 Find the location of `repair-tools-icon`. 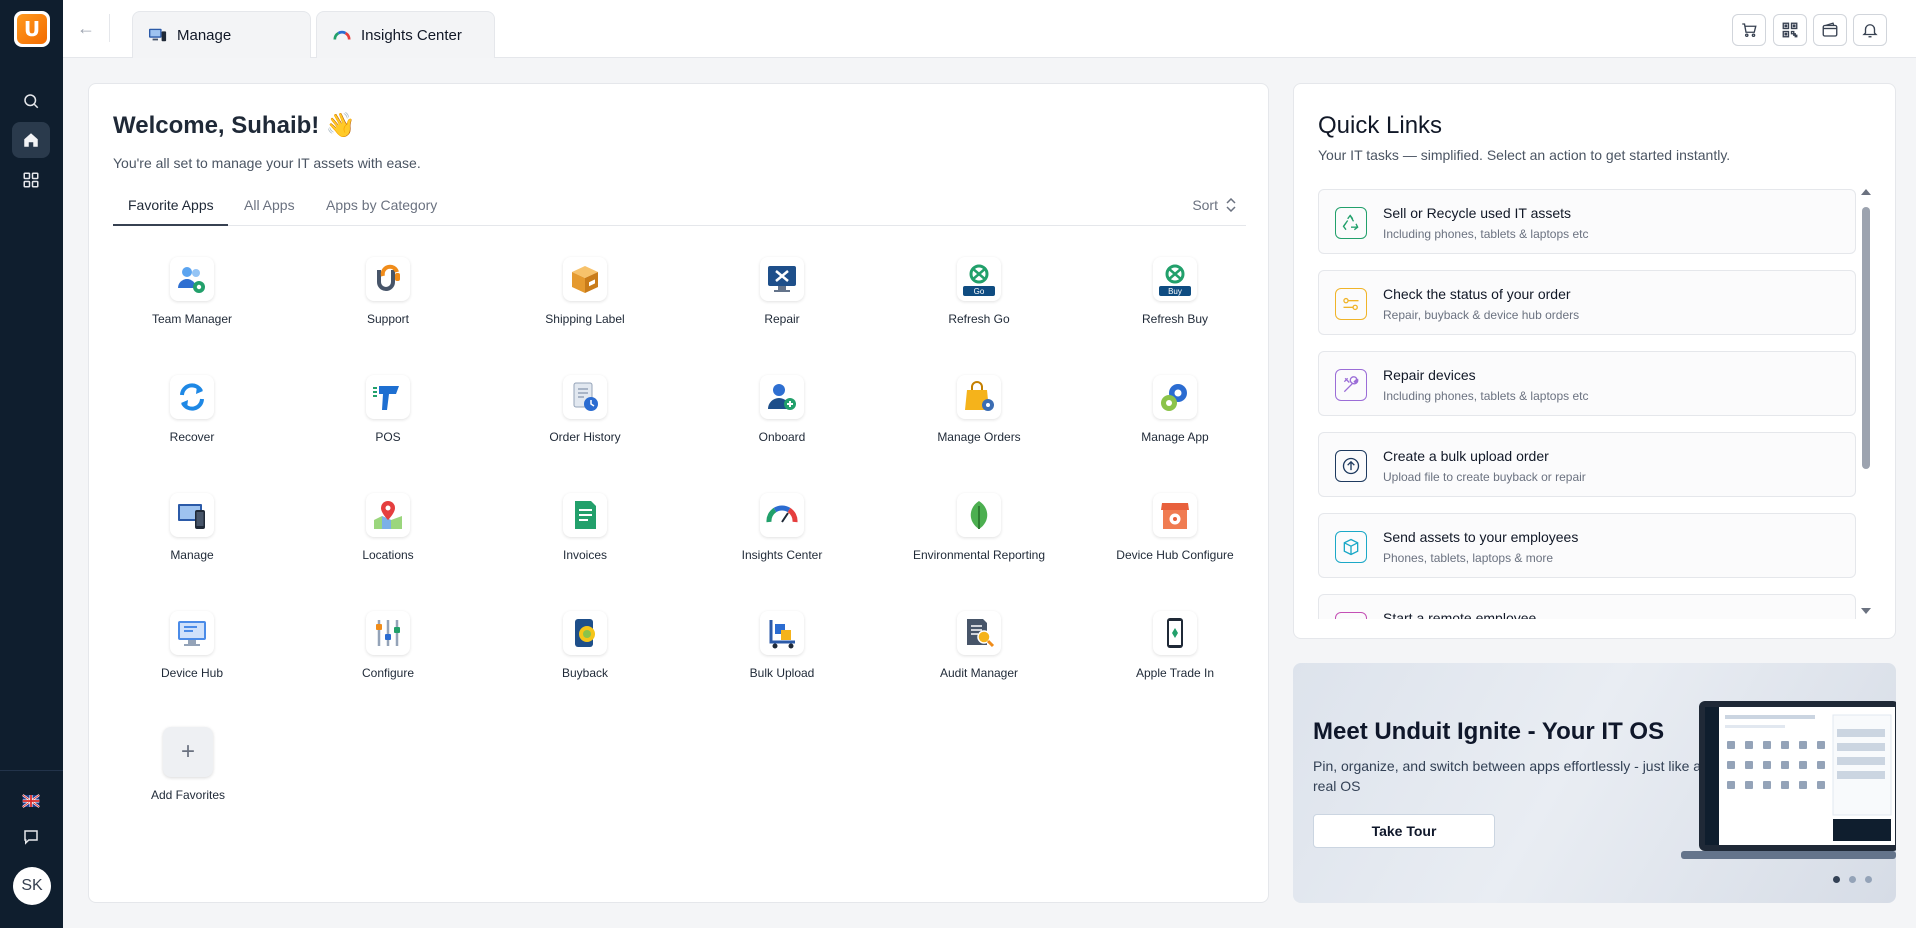

repair-tools-icon is located at coordinates (782, 279).